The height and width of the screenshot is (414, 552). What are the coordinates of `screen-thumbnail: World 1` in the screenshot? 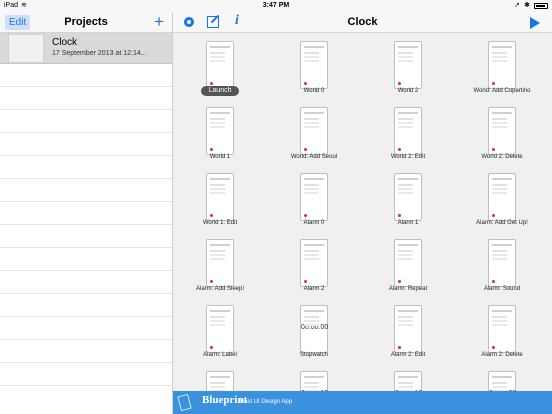 It's located at (220, 132).